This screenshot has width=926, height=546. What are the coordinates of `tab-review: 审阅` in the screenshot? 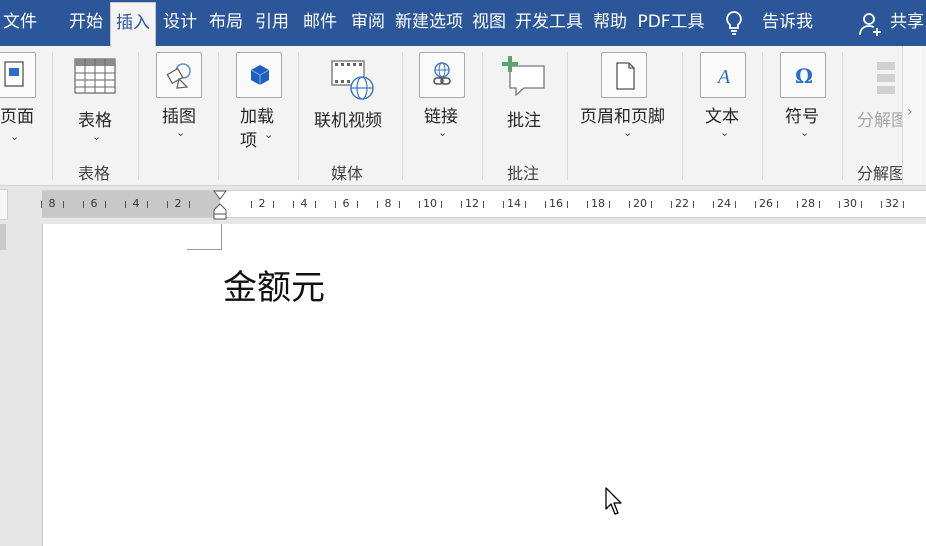 It's located at (368, 23).